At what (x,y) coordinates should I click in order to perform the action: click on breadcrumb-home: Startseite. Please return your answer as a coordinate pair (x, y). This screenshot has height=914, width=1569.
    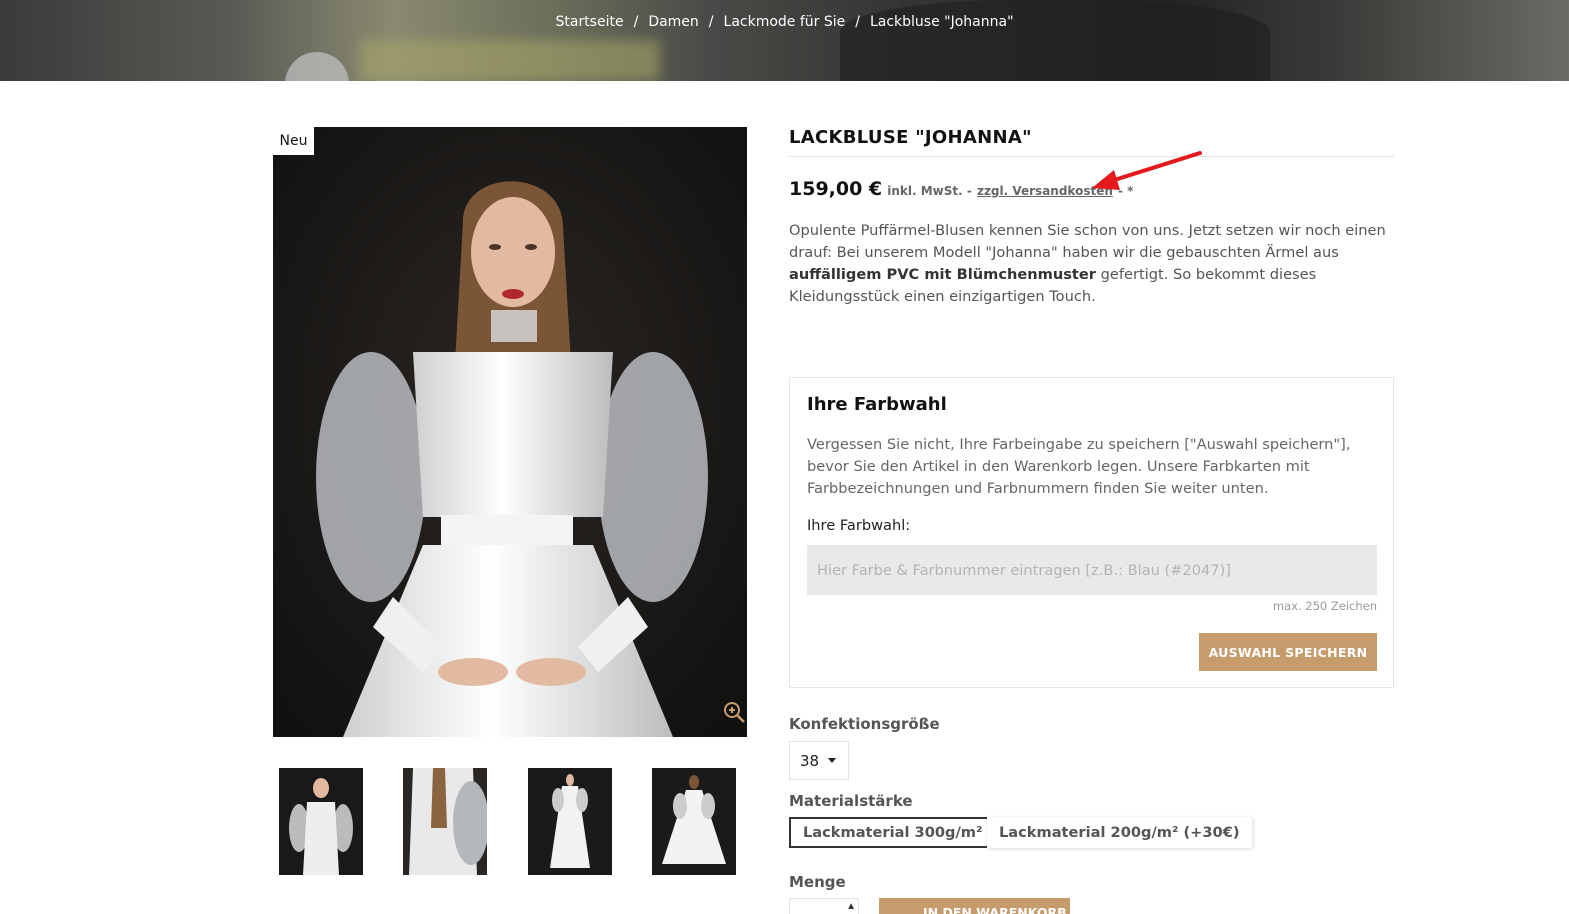
    Looking at the image, I should click on (589, 22).